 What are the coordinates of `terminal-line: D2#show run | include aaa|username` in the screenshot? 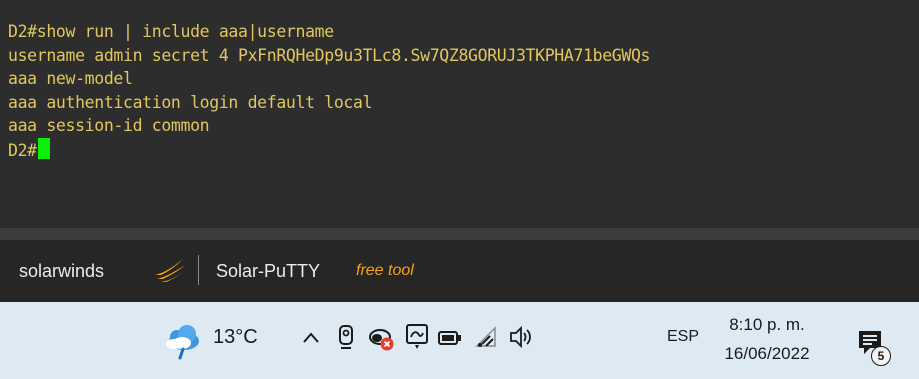 It's located at (171, 31).